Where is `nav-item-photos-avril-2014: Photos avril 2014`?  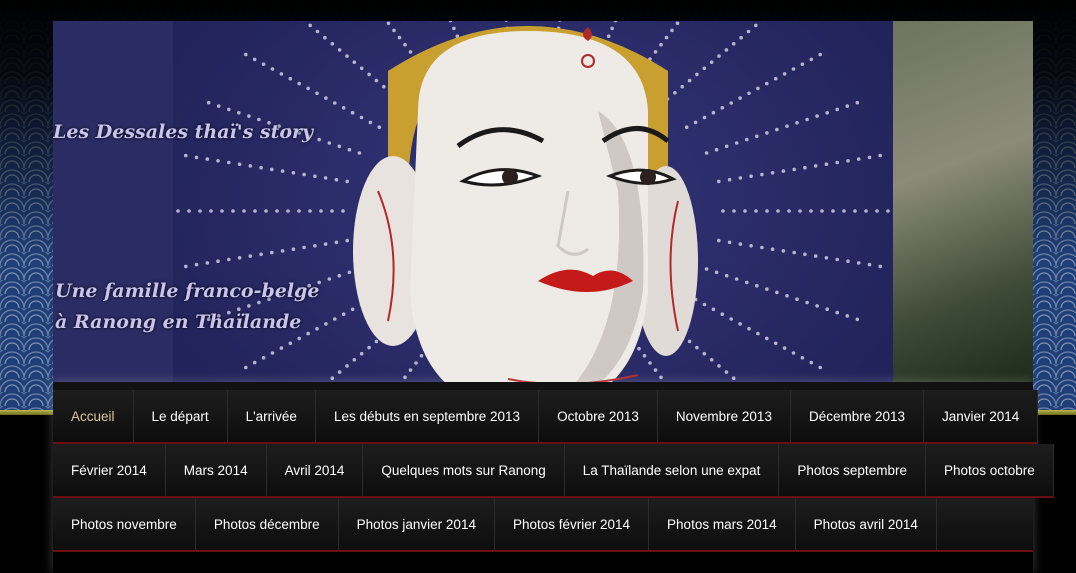
nav-item-photos-avril-2014: Photos avril 2014 is located at coordinates (866, 525).